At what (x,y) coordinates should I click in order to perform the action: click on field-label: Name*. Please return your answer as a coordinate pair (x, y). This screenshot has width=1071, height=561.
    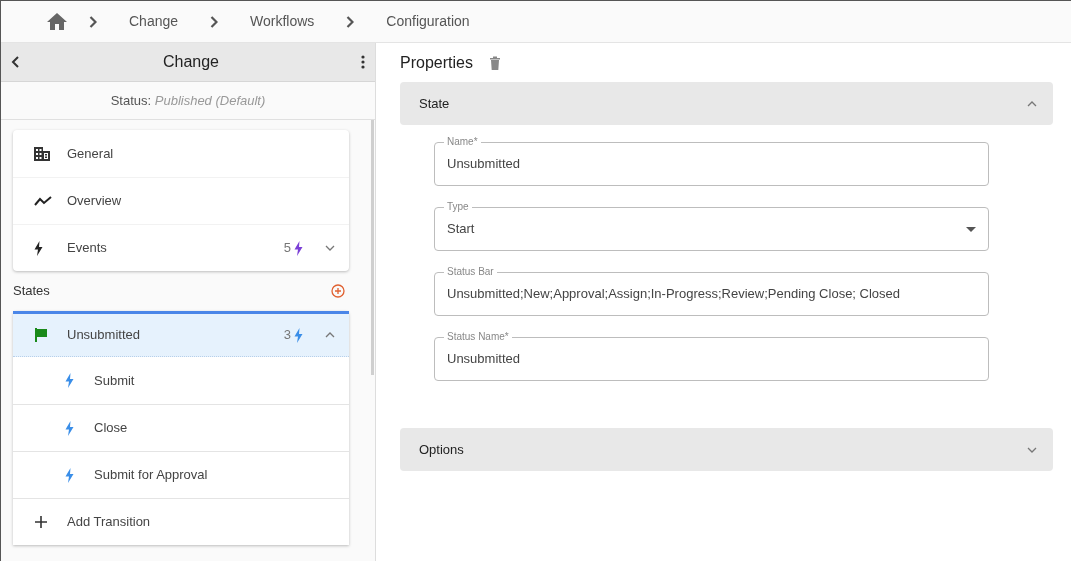
    Looking at the image, I should click on (462, 142).